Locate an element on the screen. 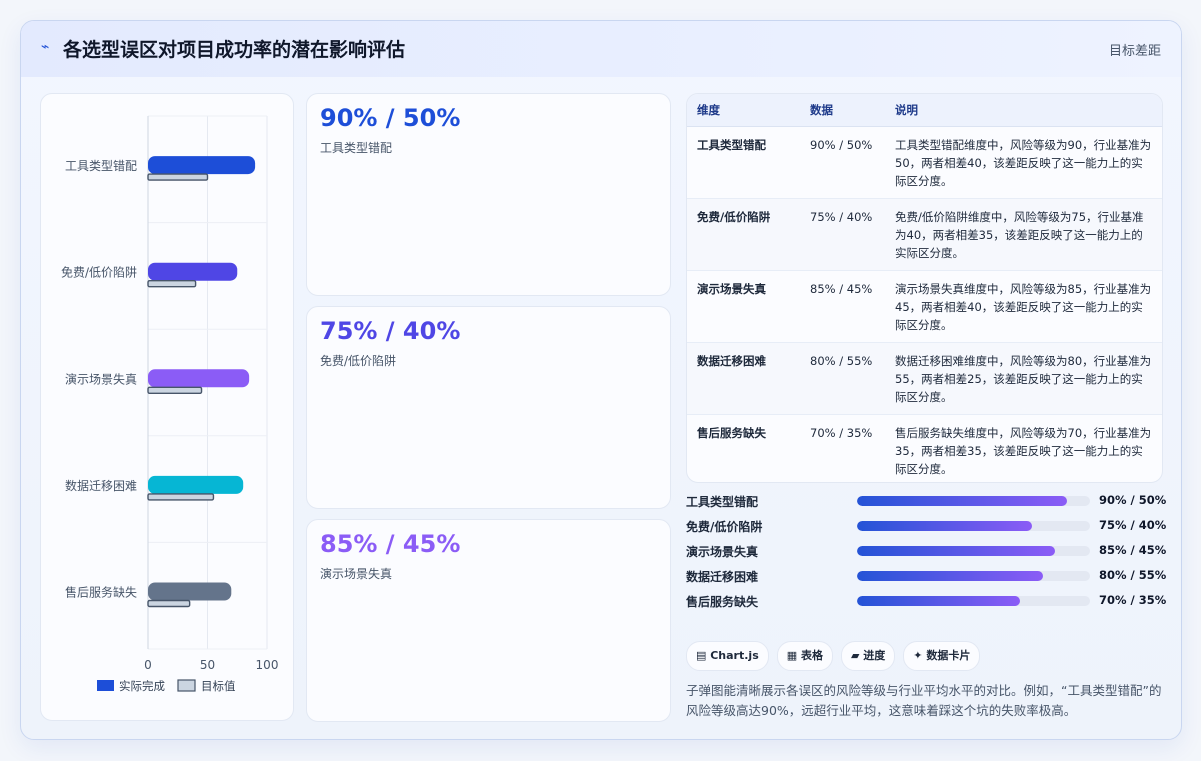 Image resolution: width=1201 pixels, height=761 pixels. stat-card-value: 75% / 40% is located at coordinates (390, 331).